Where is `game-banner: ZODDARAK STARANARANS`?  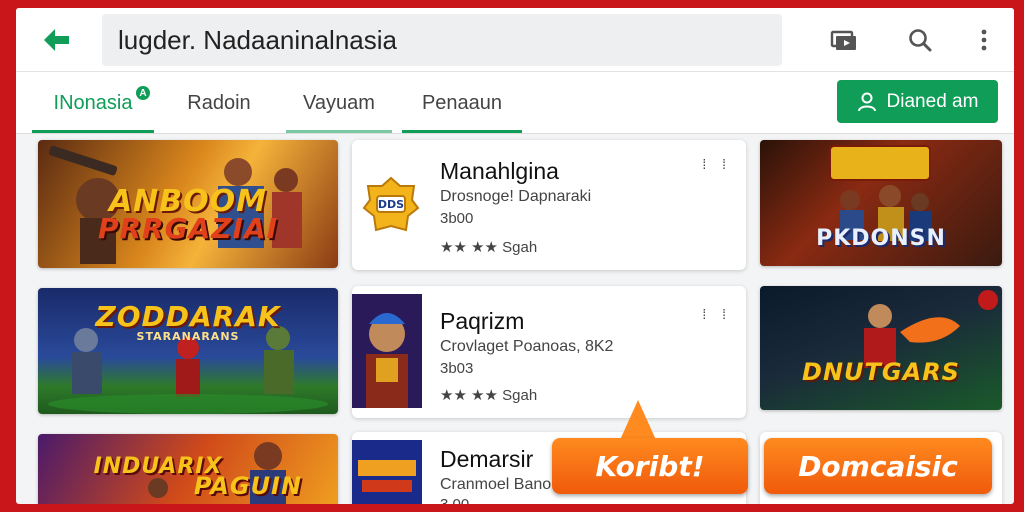 game-banner: ZODDARAK STARANARANS is located at coordinates (188, 351).